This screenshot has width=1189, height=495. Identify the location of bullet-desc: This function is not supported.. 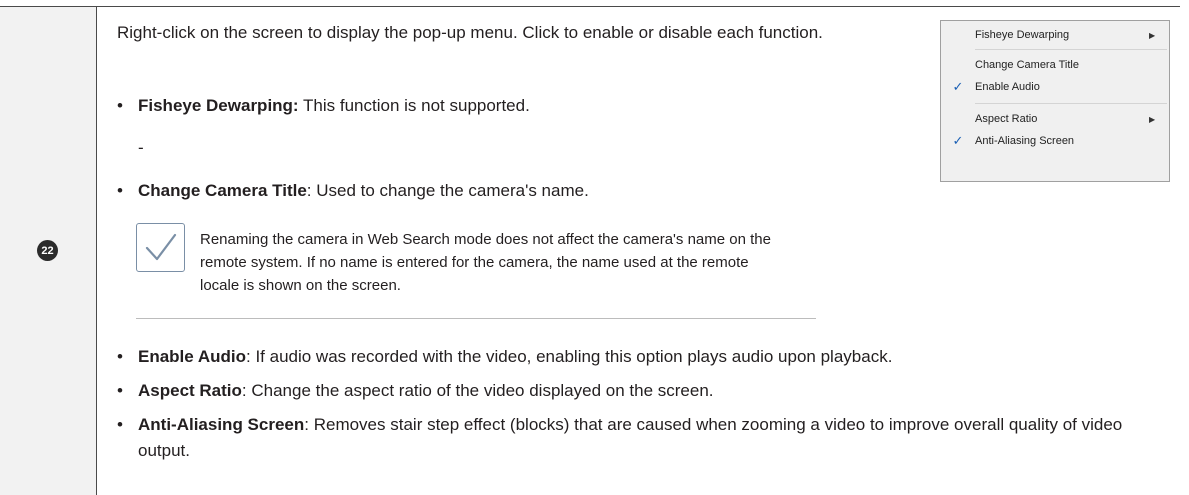
(414, 105).